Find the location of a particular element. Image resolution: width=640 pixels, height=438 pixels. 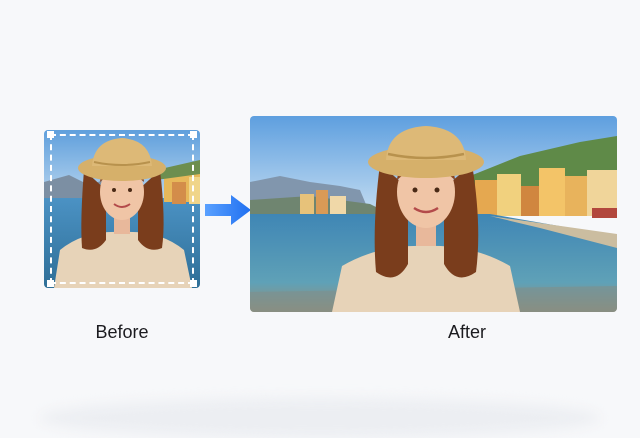

arrow-right-icon is located at coordinates (228, 210).